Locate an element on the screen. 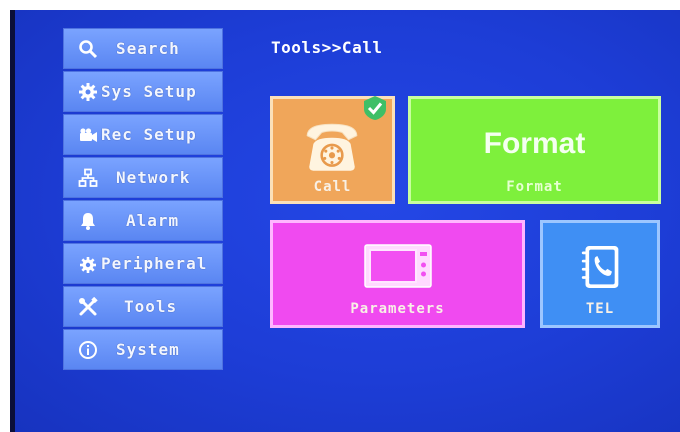  sidebar-item-rec-setup: Rec Setup is located at coordinates (143, 134).